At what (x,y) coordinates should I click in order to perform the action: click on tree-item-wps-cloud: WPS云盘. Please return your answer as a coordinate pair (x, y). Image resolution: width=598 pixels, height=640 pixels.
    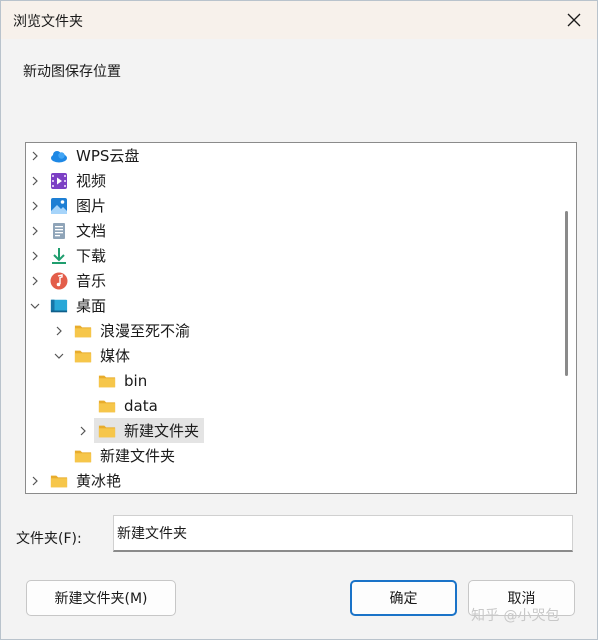
    Looking at the image, I should click on (291, 155).